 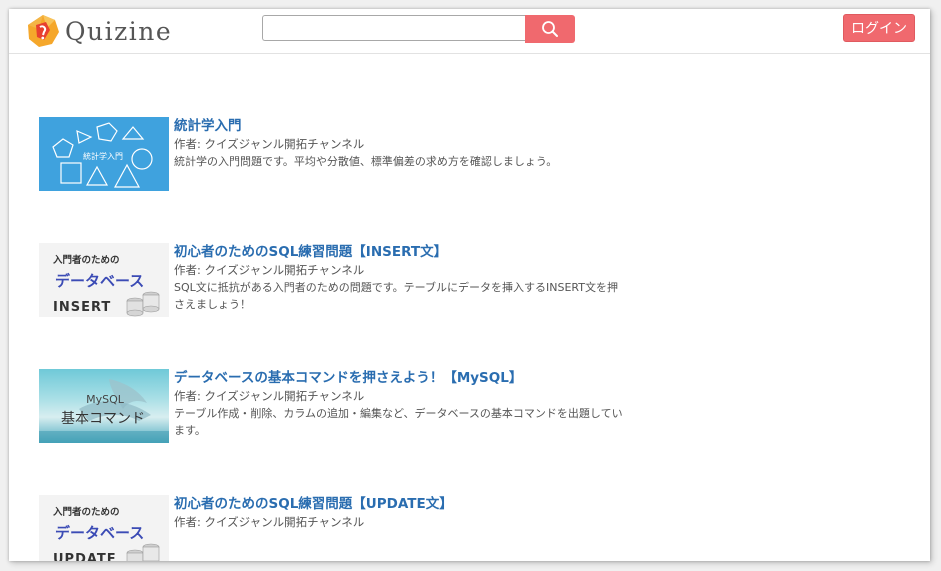 I want to click on quiz-thumbnail: 入門者のための データベース UPDATE, so click(x=104, y=528).